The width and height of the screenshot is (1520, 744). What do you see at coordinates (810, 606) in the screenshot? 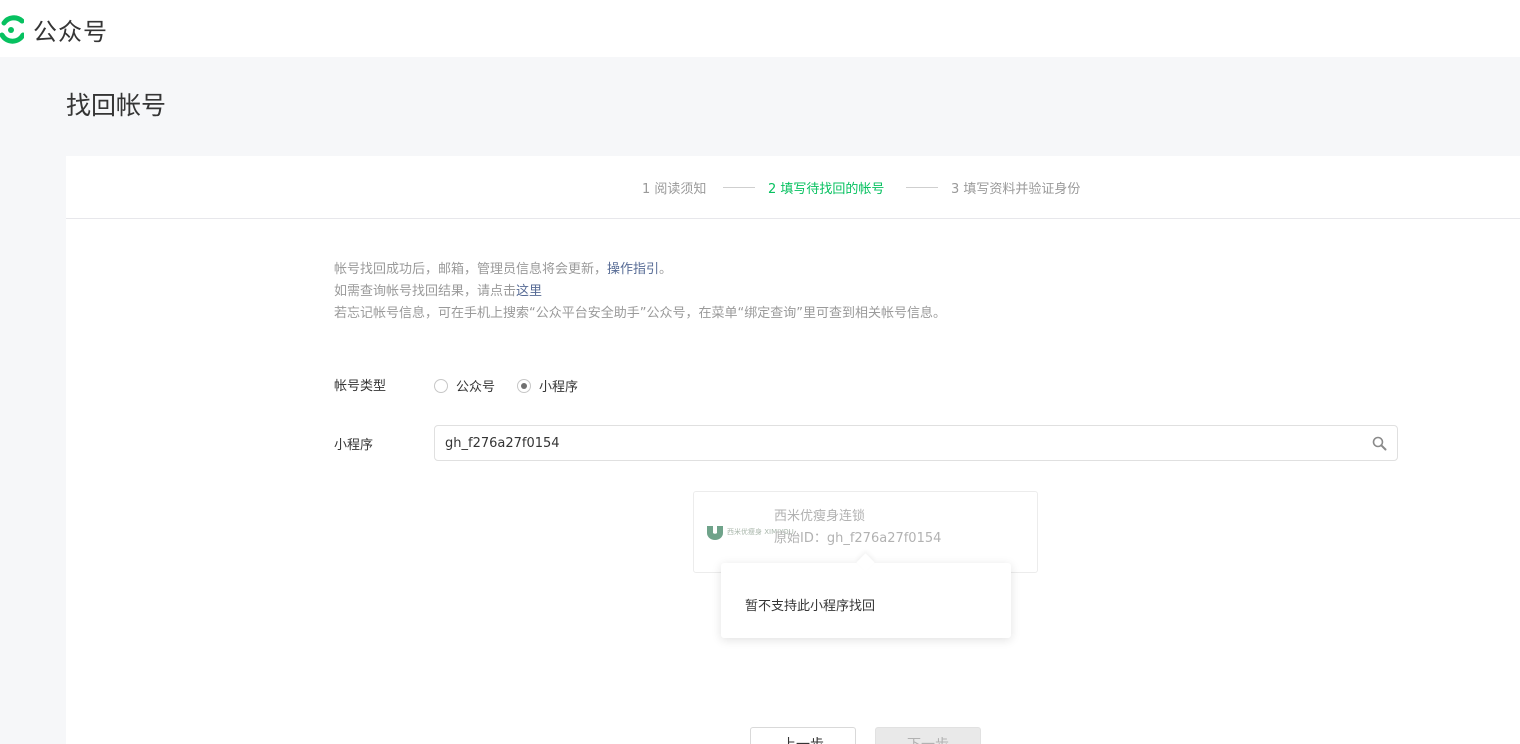
I see `tooltip-text: 暂不支持此小程序找回` at bounding box center [810, 606].